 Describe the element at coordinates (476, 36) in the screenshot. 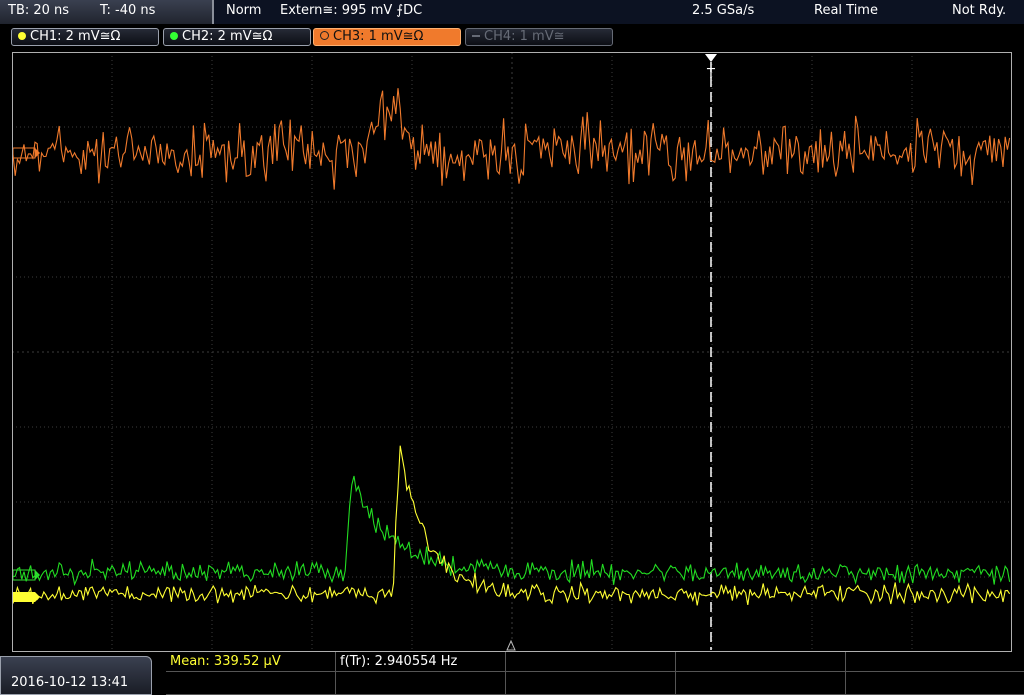

I see `channel-4-dash-icon` at that location.